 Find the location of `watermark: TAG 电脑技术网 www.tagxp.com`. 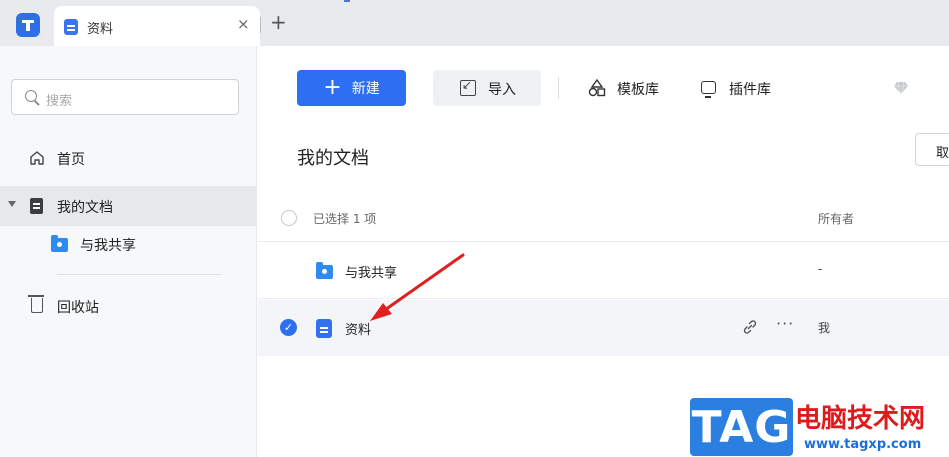

watermark: TAG 电脑技术网 www.tagxp.com is located at coordinates (819, 427).